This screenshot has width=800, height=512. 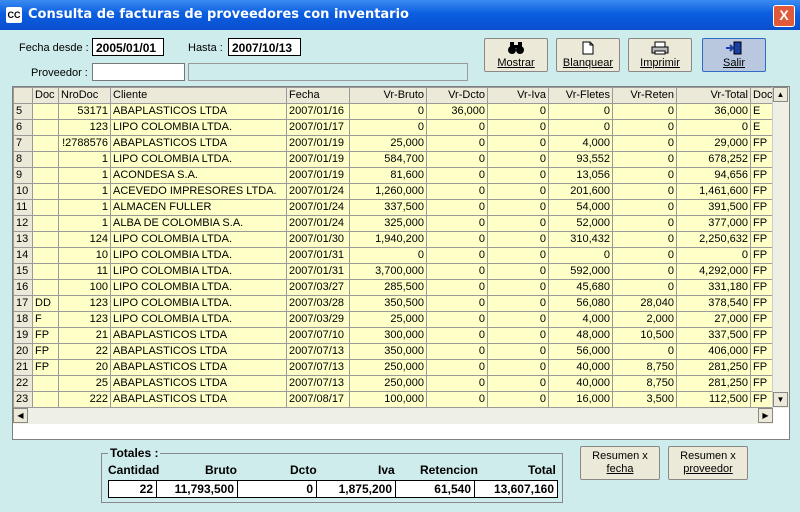 What do you see at coordinates (388, 351) in the screenshot?
I see `table-cell: 350,000` at bounding box center [388, 351].